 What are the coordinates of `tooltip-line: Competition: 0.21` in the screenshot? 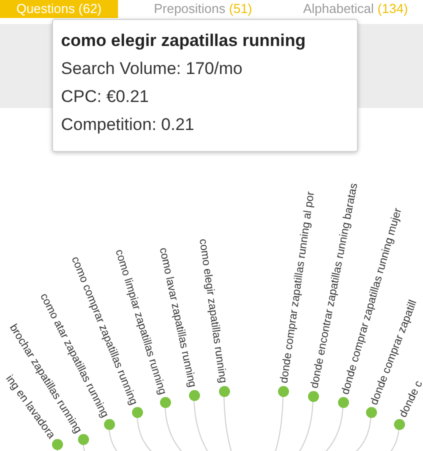 It's located at (128, 125).